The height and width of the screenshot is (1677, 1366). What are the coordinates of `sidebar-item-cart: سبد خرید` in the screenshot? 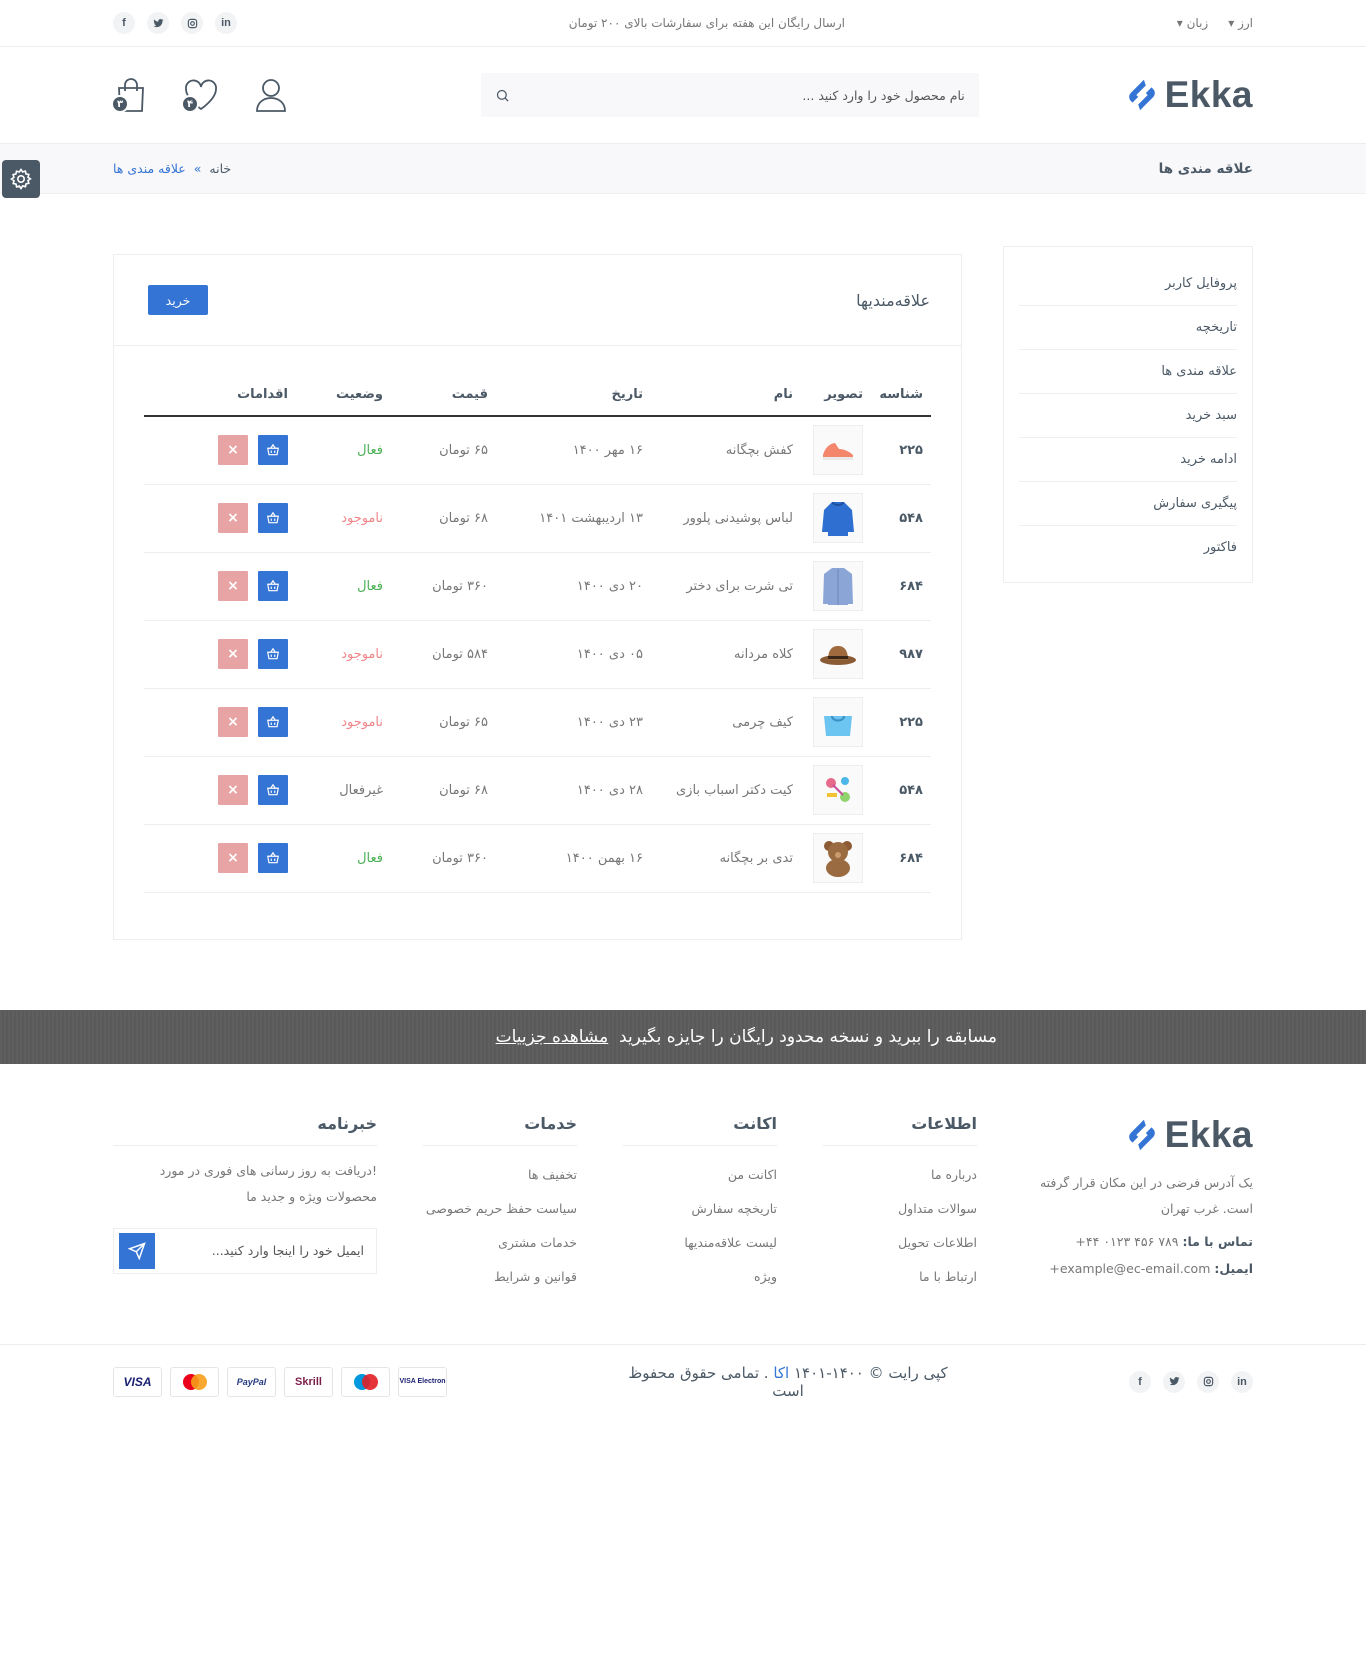 It's located at (1128, 416).